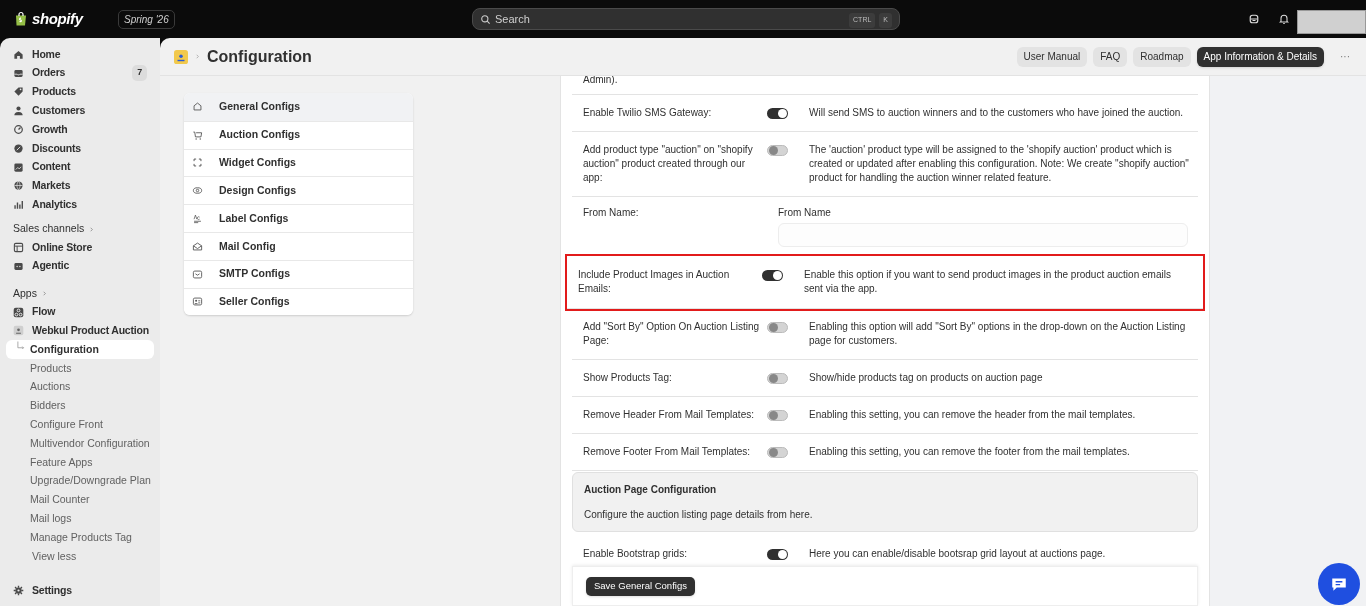 Image resolution: width=1366 pixels, height=606 pixels. I want to click on setting-label: Show Products Tag:, so click(628, 378).